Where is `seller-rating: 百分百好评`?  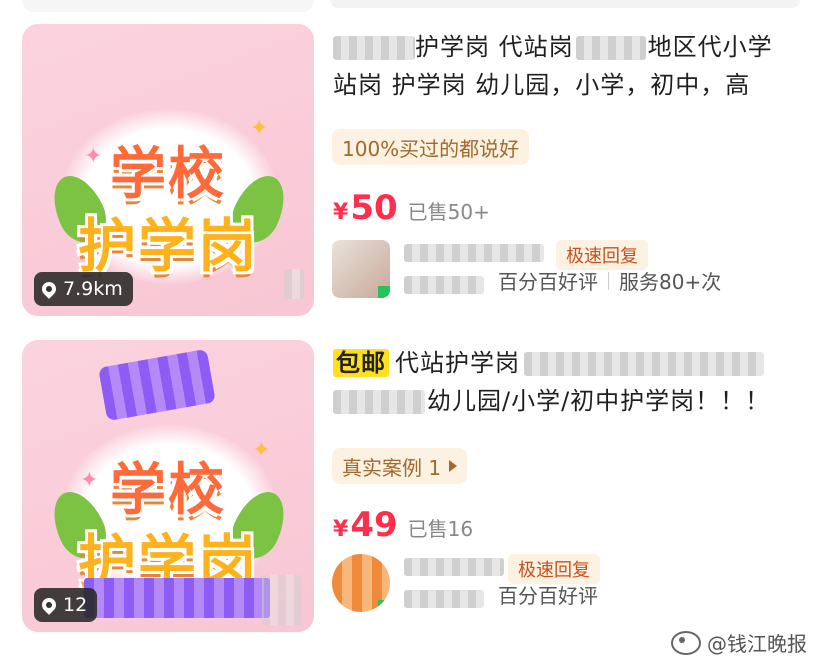
seller-rating: 百分百好评 is located at coordinates (548, 594).